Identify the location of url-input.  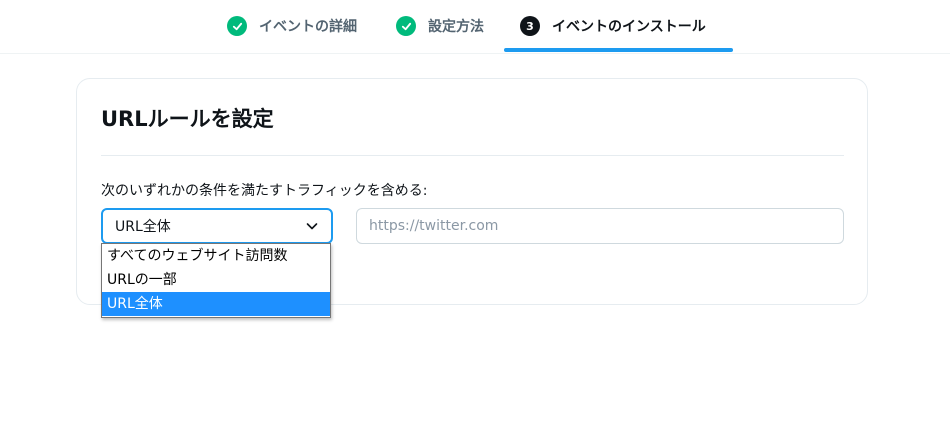
(600, 226).